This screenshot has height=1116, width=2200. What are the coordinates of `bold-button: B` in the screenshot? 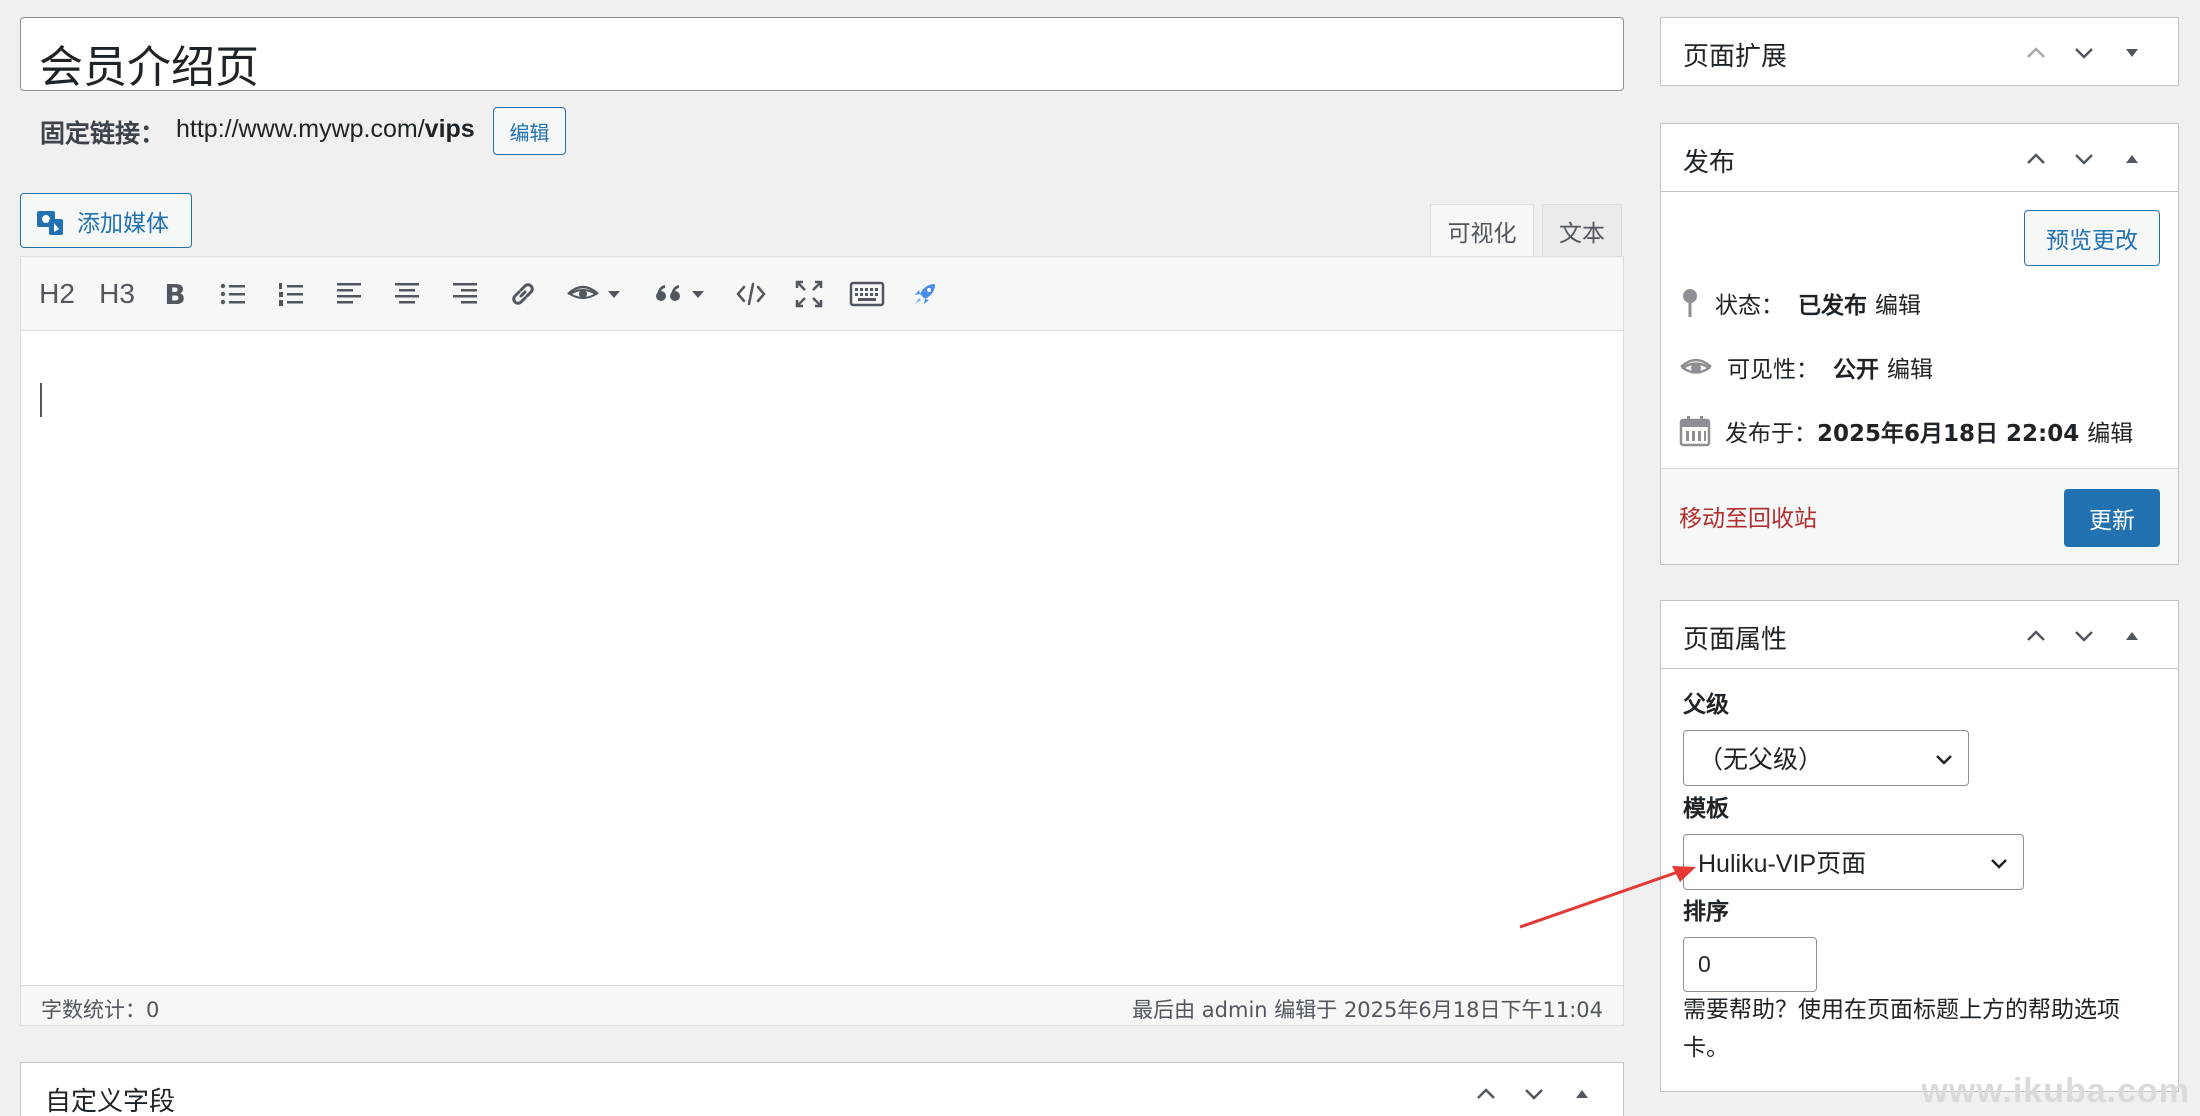 It's located at (175, 294).